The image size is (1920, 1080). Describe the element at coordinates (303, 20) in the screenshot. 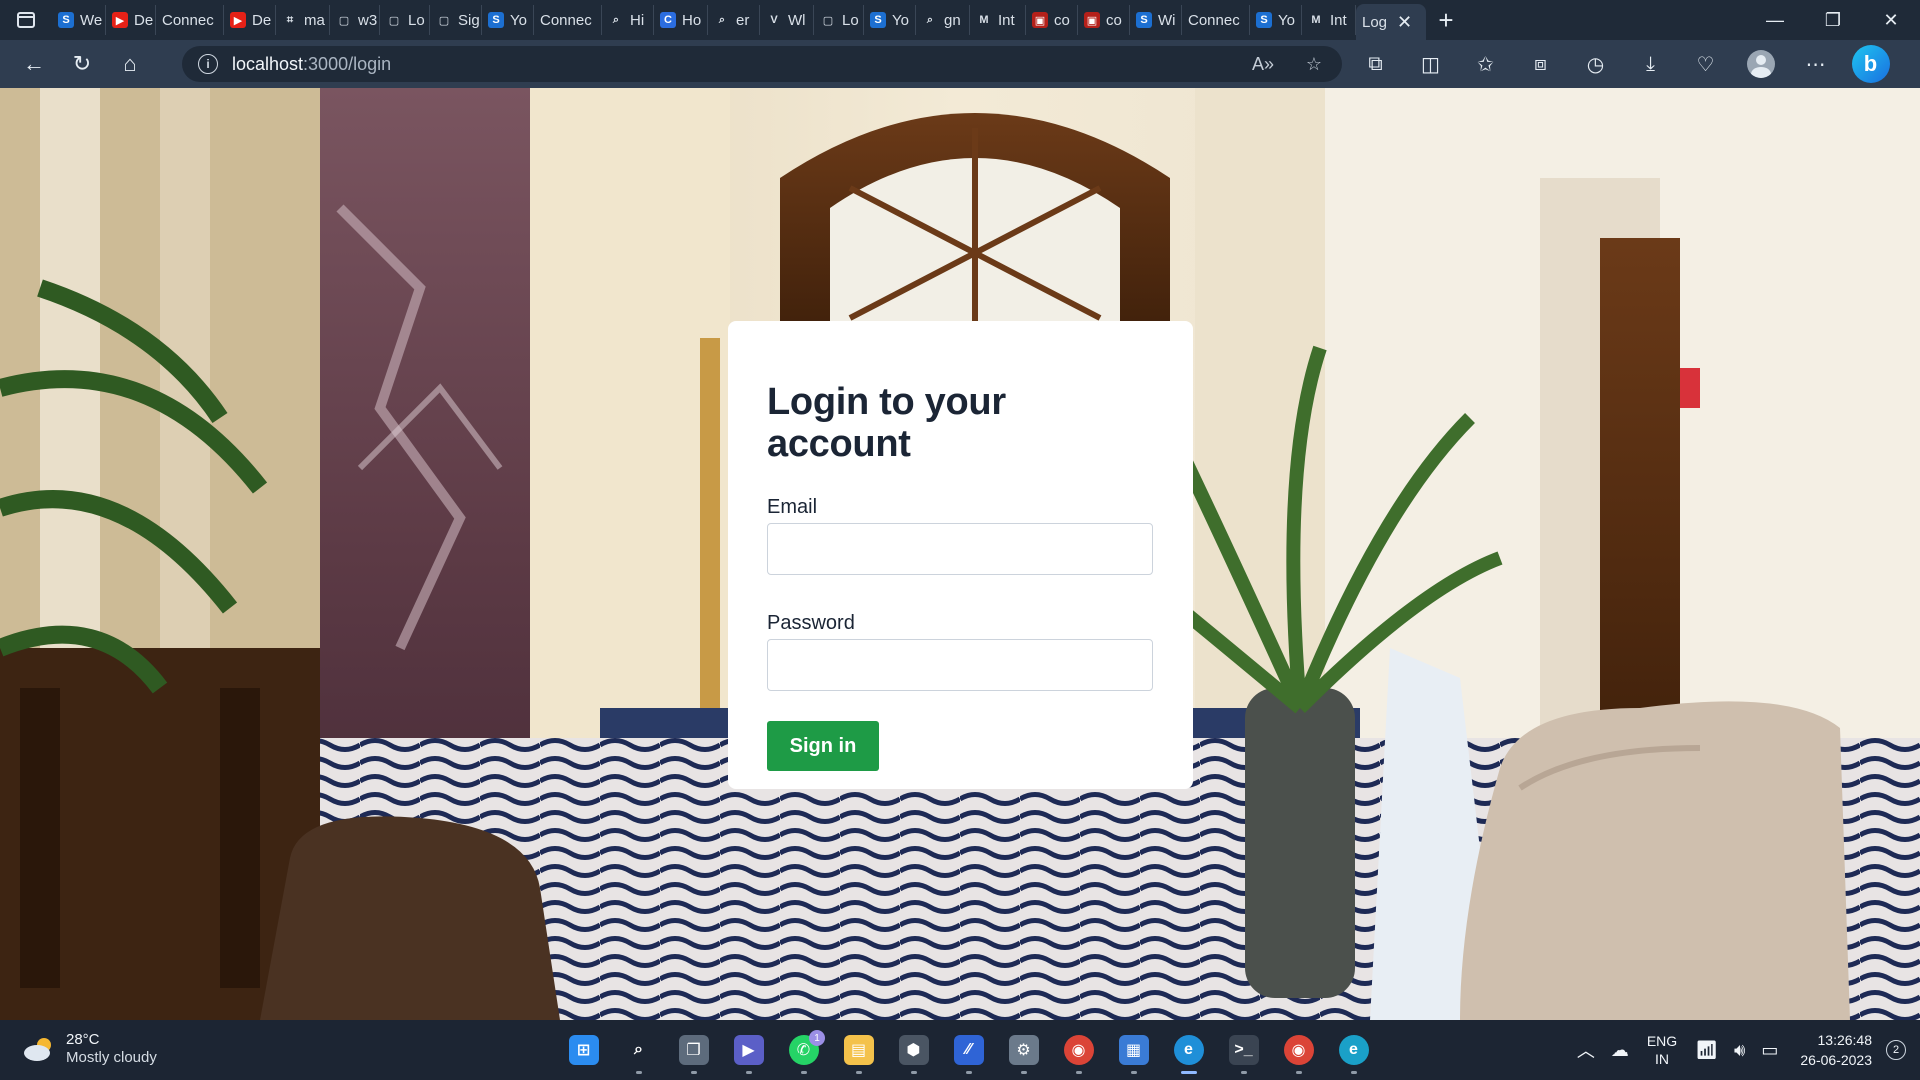

I see `tab-4: ⌗ ma` at that location.